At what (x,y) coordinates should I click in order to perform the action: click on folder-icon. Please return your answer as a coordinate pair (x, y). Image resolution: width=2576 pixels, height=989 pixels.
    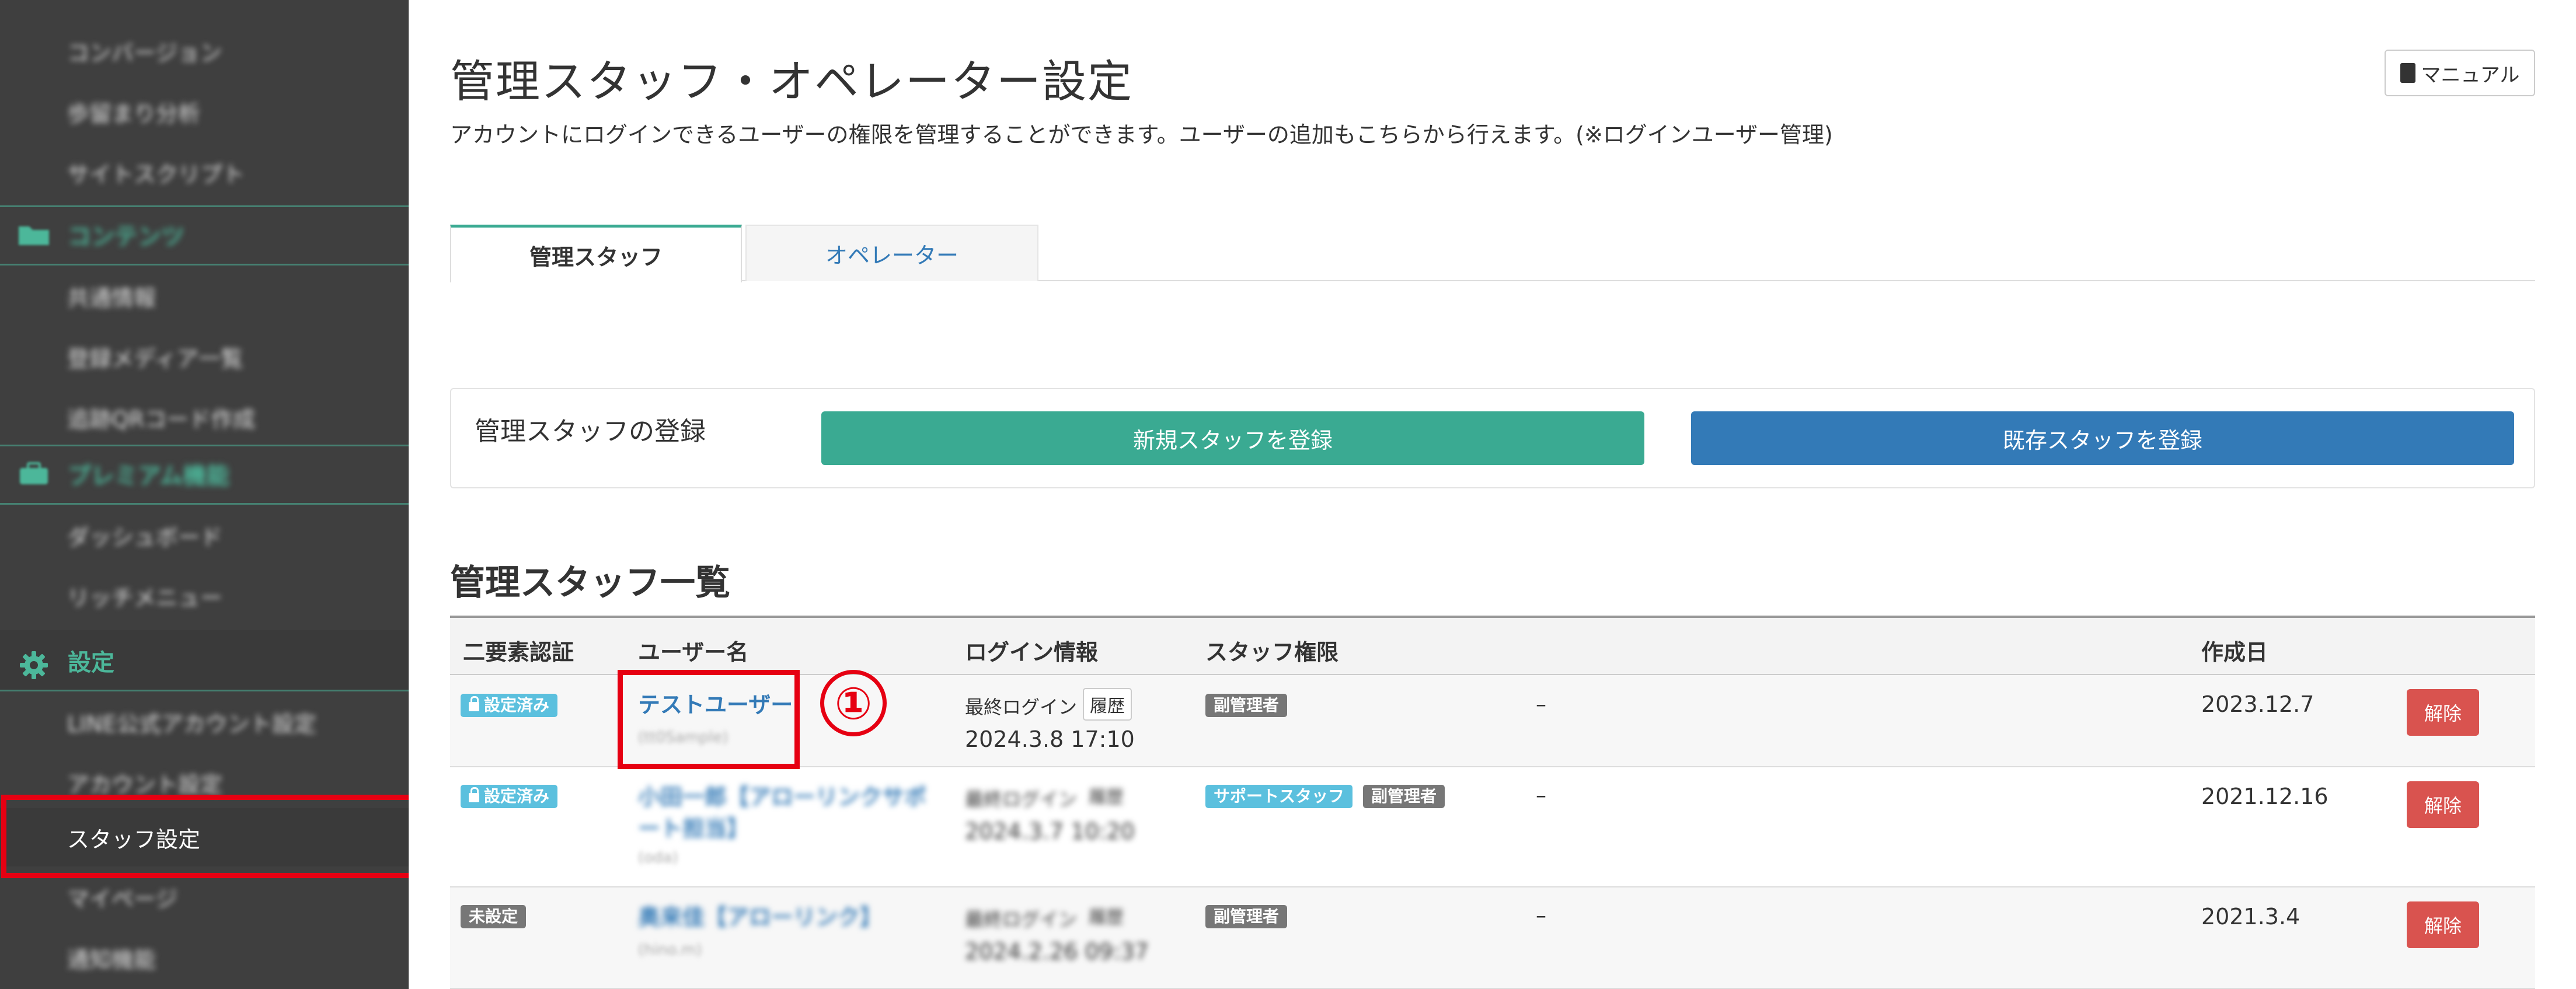
    Looking at the image, I should click on (34, 235).